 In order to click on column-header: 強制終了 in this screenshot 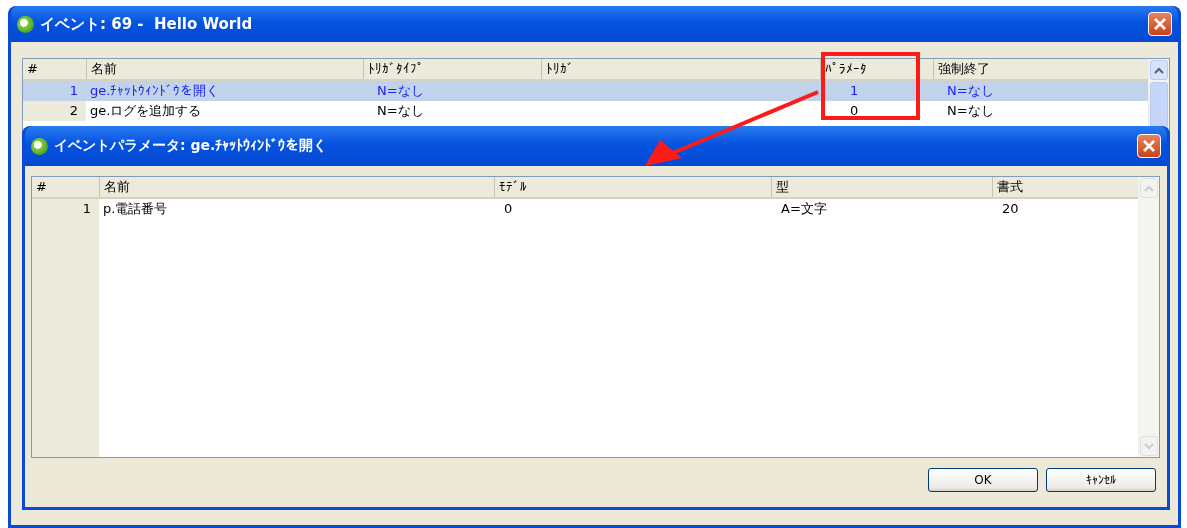, I will do `click(1035, 69)`.